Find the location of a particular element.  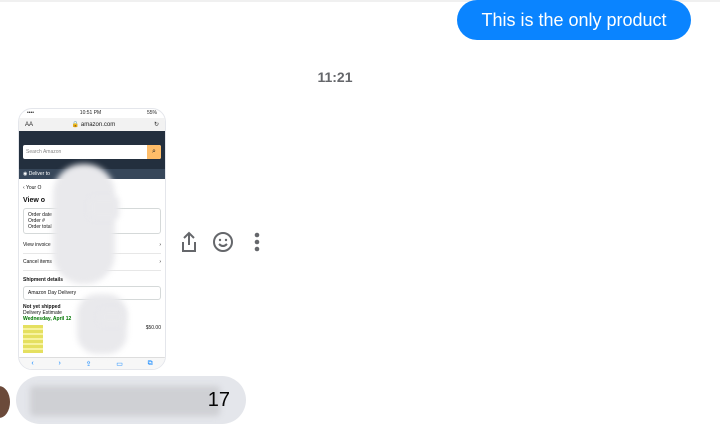

tabs-icon: ⧉ is located at coordinates (150, 363).